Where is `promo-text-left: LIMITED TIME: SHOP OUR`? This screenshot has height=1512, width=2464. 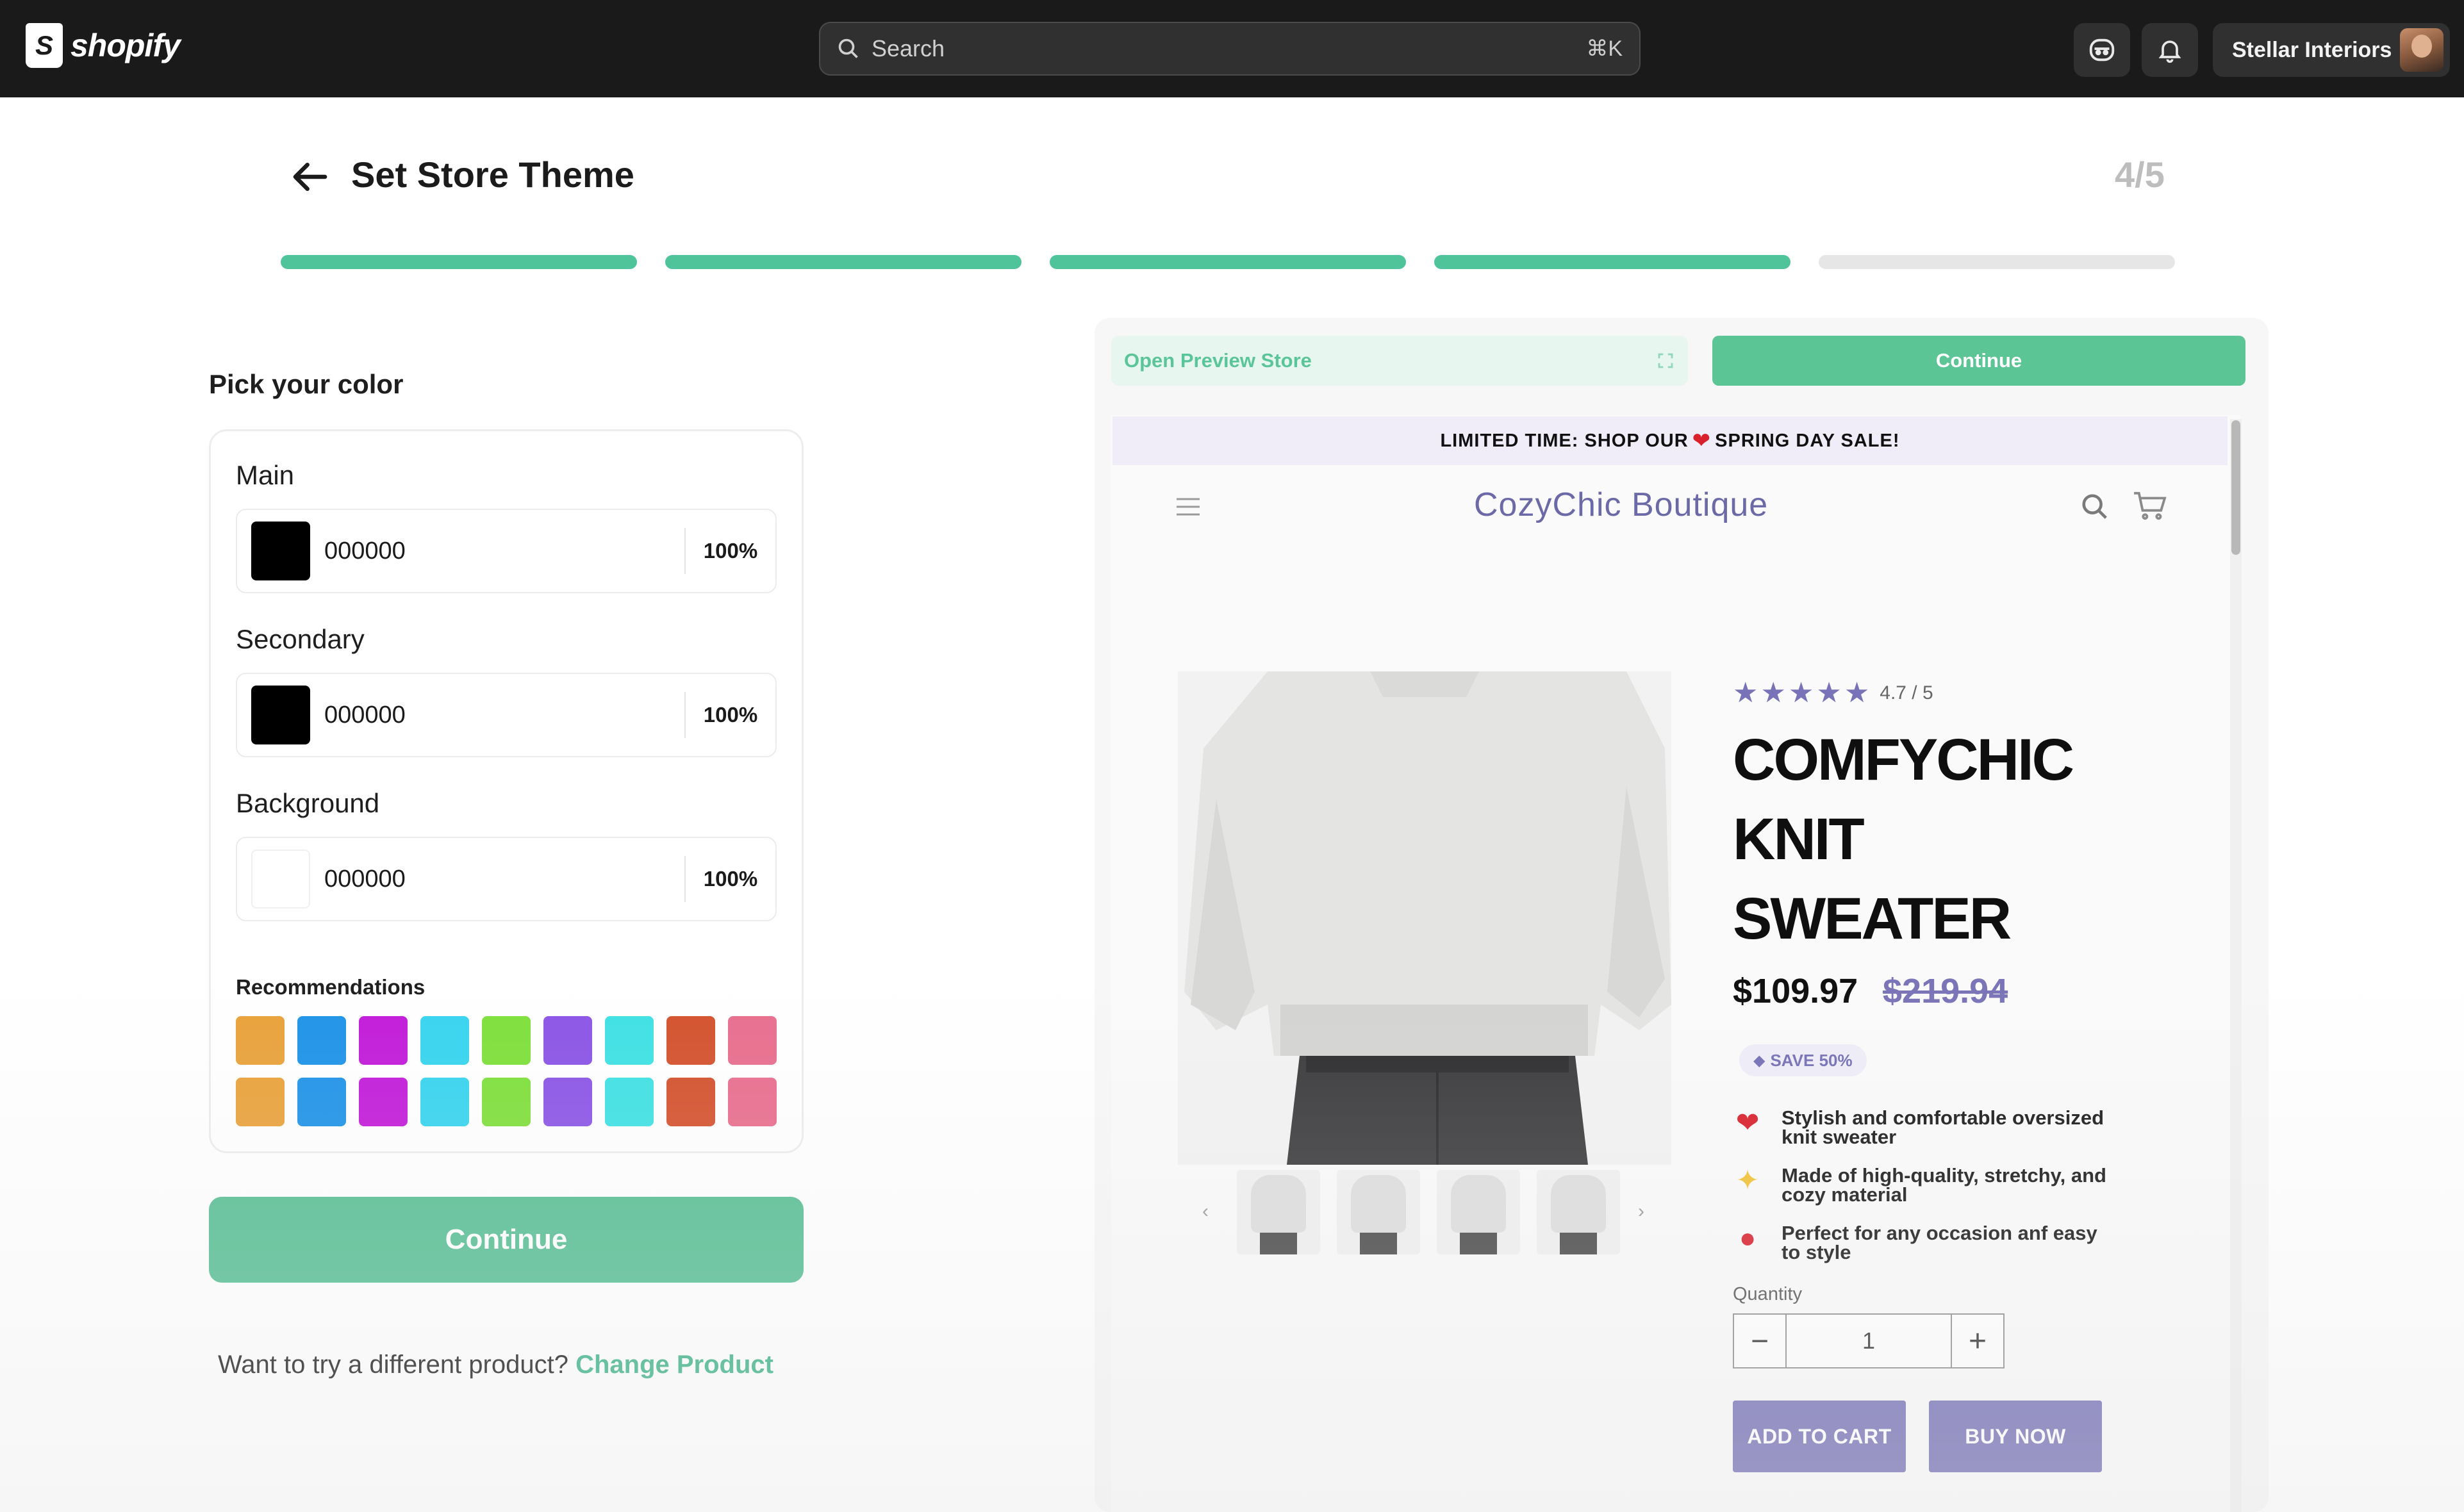 promo-text-left: LIMITED TIME: SHOP OUR is located at coordinates (1564, 440).